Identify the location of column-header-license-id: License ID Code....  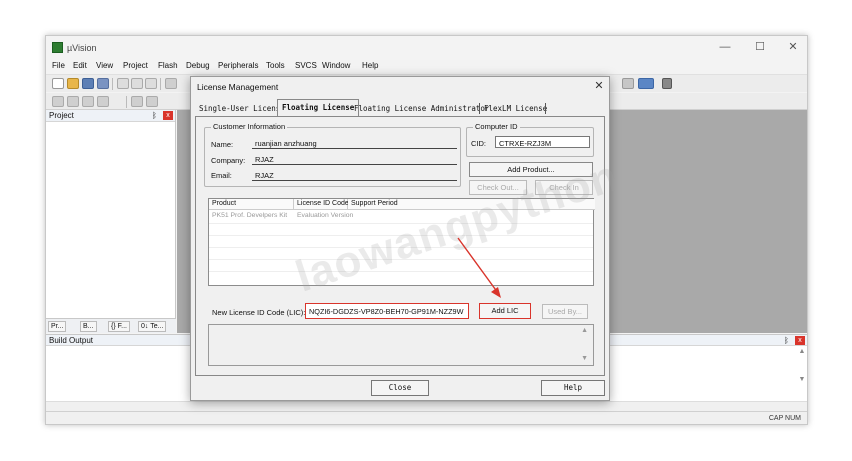
(324, 204).